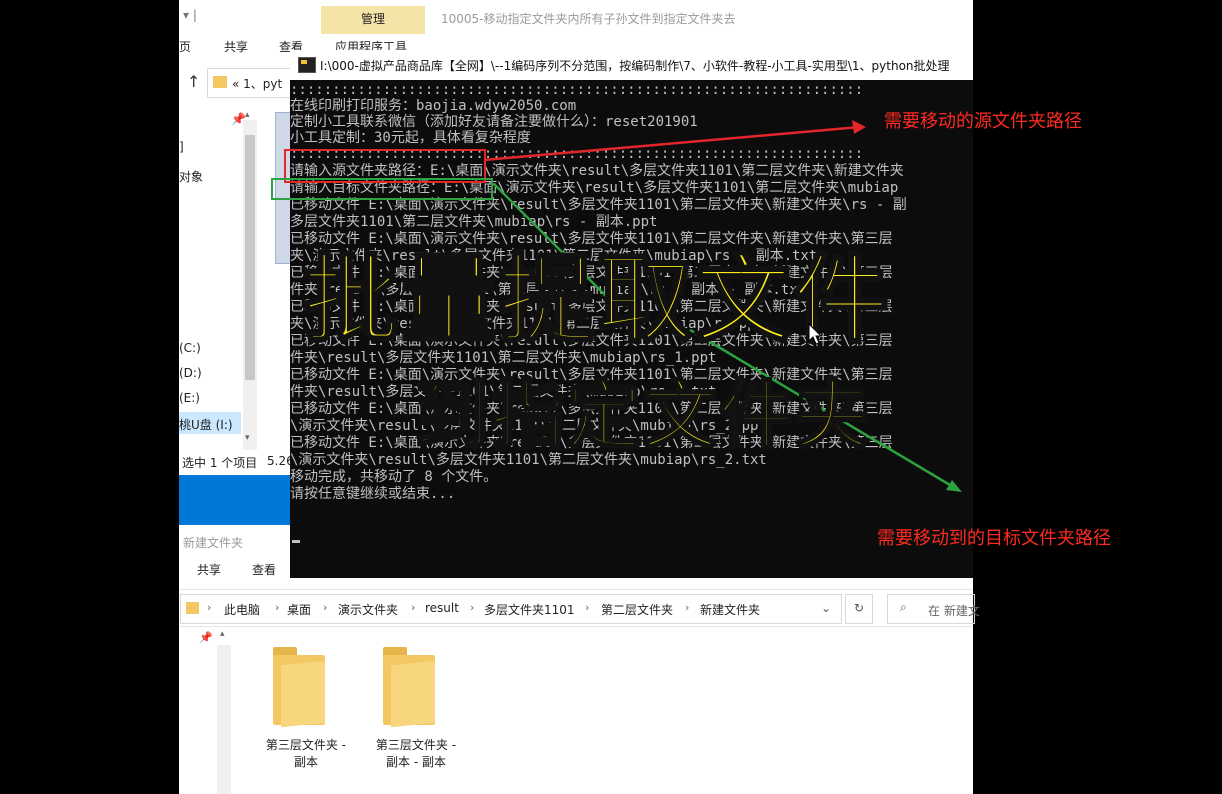 Image resolution: width=1222 pixels, height=794 pixels. What do you see at coordinates (642, 416) in the screenshot?
I see `overlay-title-line2: 到指定文件夹` at bounding box center [642, 416].